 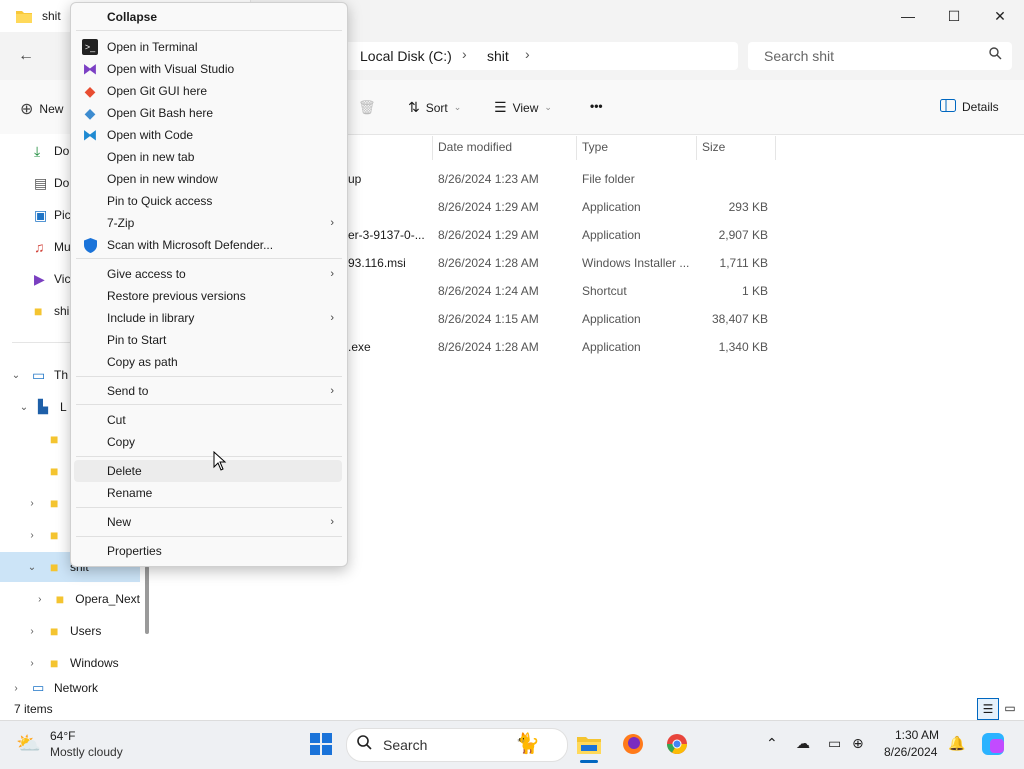 What do you see at coordinates (908, 16) in the screenshot?
I see `minimize-button: —` at bounding box center [908, 16].